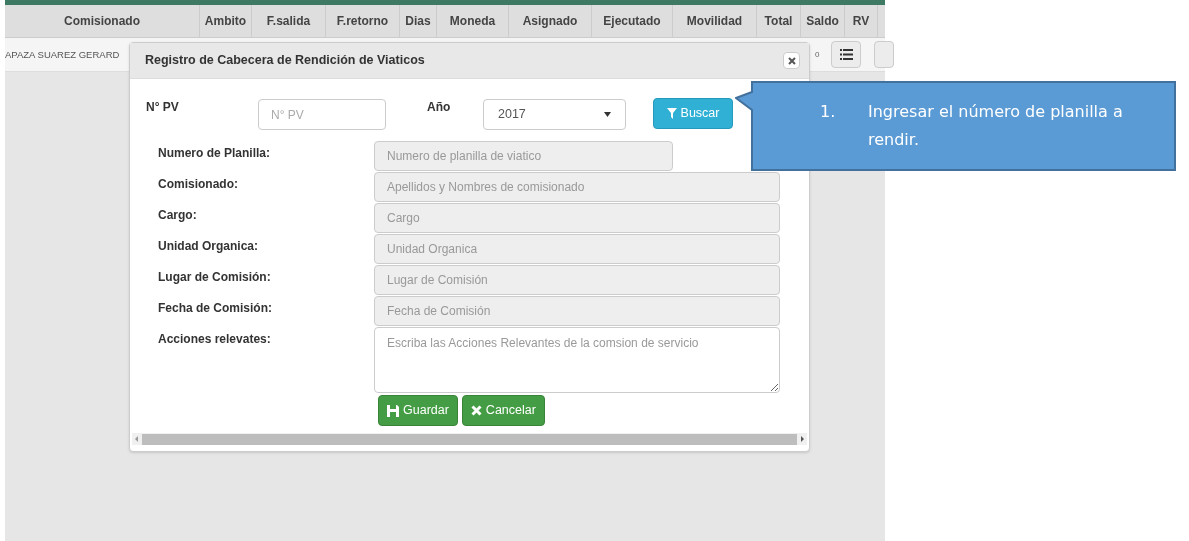  I want to click on column-header: F.salida, so click(289, 21).